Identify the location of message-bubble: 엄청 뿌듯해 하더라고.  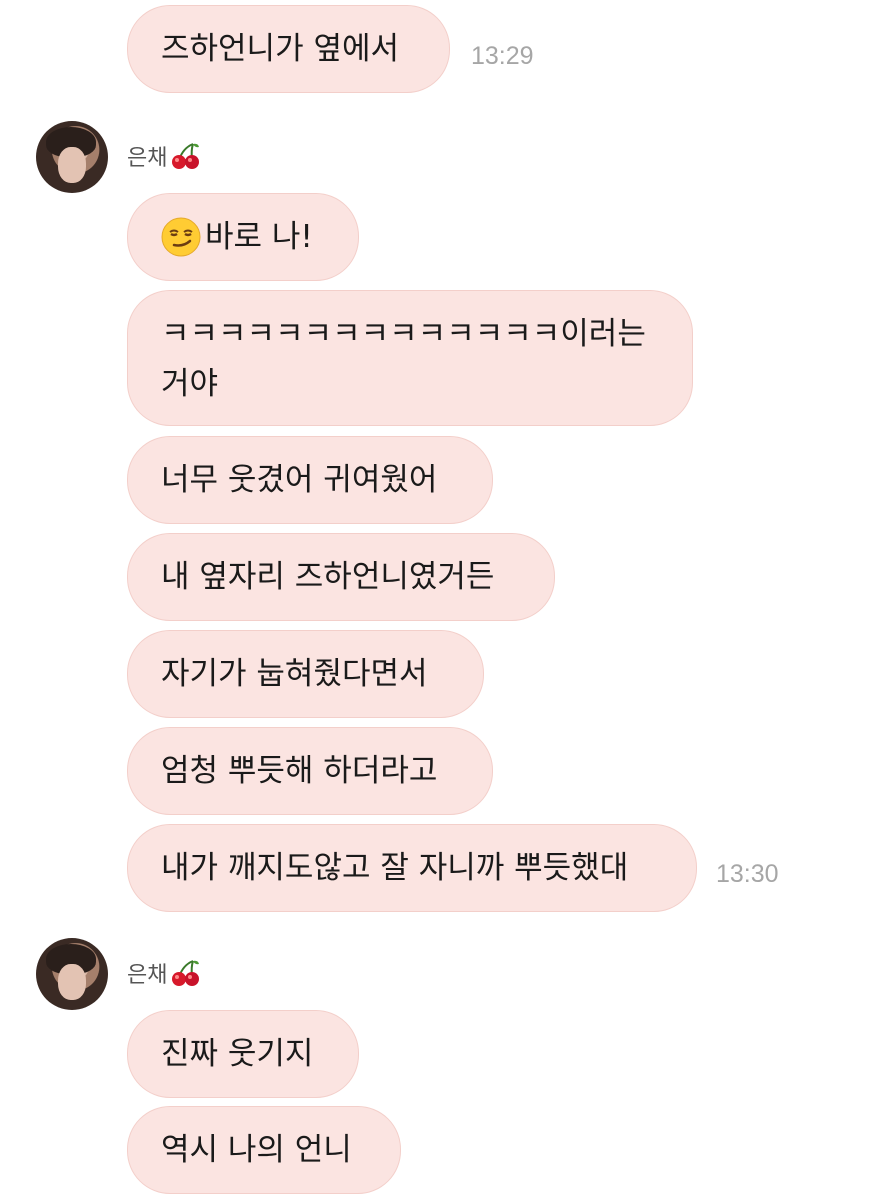
(310, 771).